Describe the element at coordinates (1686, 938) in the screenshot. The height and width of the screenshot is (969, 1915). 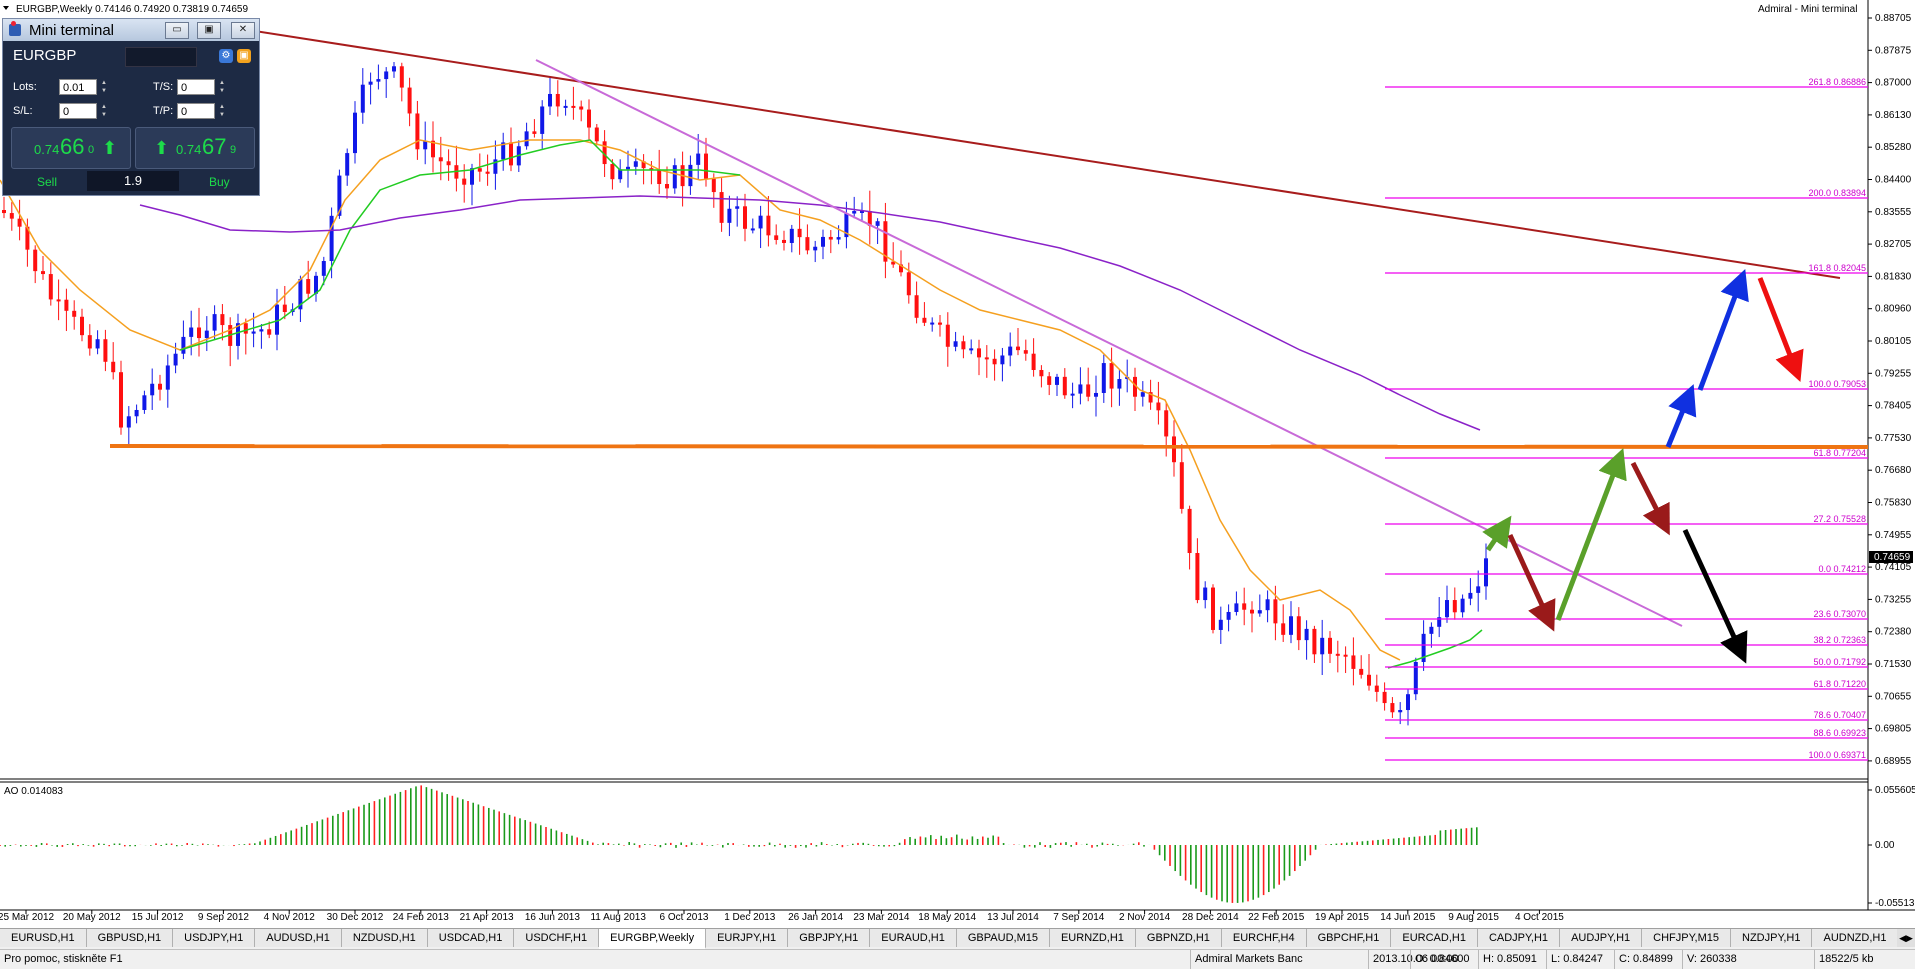
I see `tab-chfjpy-m15: CHFJPY,M15` at that location.